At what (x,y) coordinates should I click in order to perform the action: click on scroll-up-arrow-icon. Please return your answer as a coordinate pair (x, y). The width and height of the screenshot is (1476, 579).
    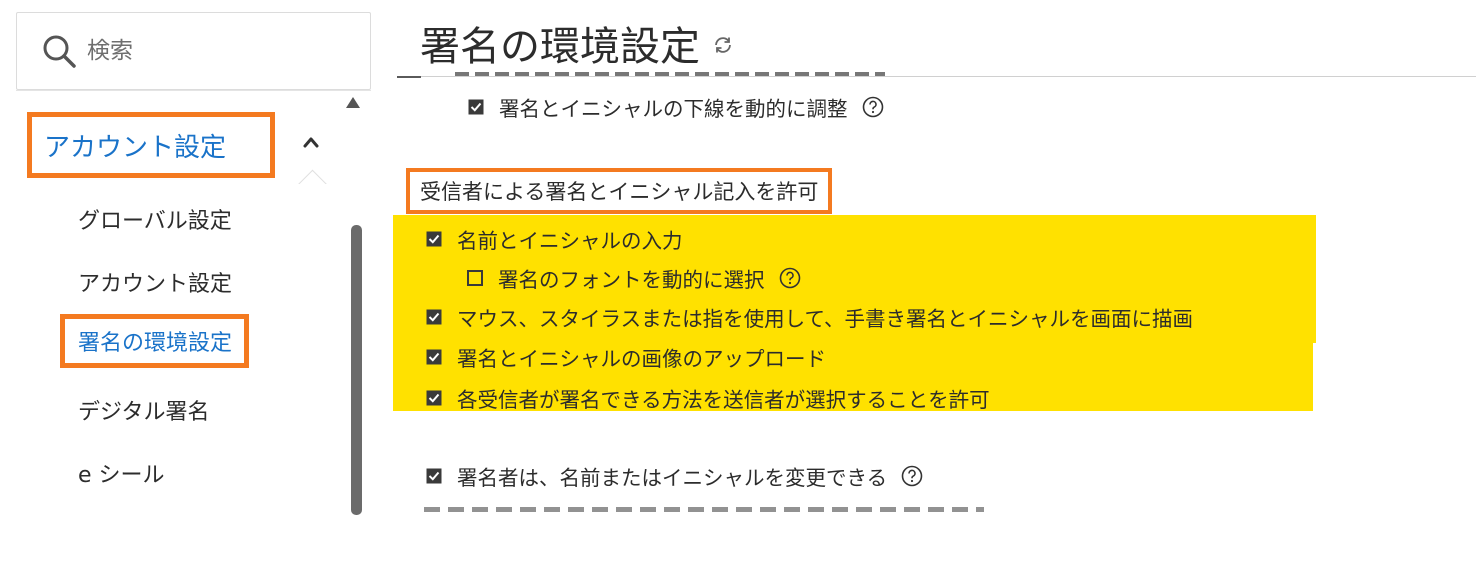
    Looking at the image, I should click on (353, 102).